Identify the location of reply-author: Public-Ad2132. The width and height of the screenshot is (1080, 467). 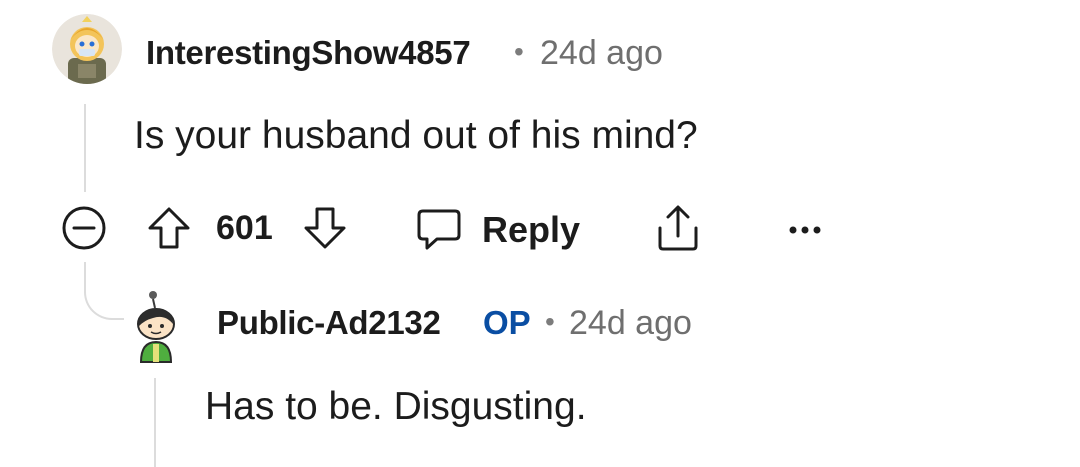
(329, 323).